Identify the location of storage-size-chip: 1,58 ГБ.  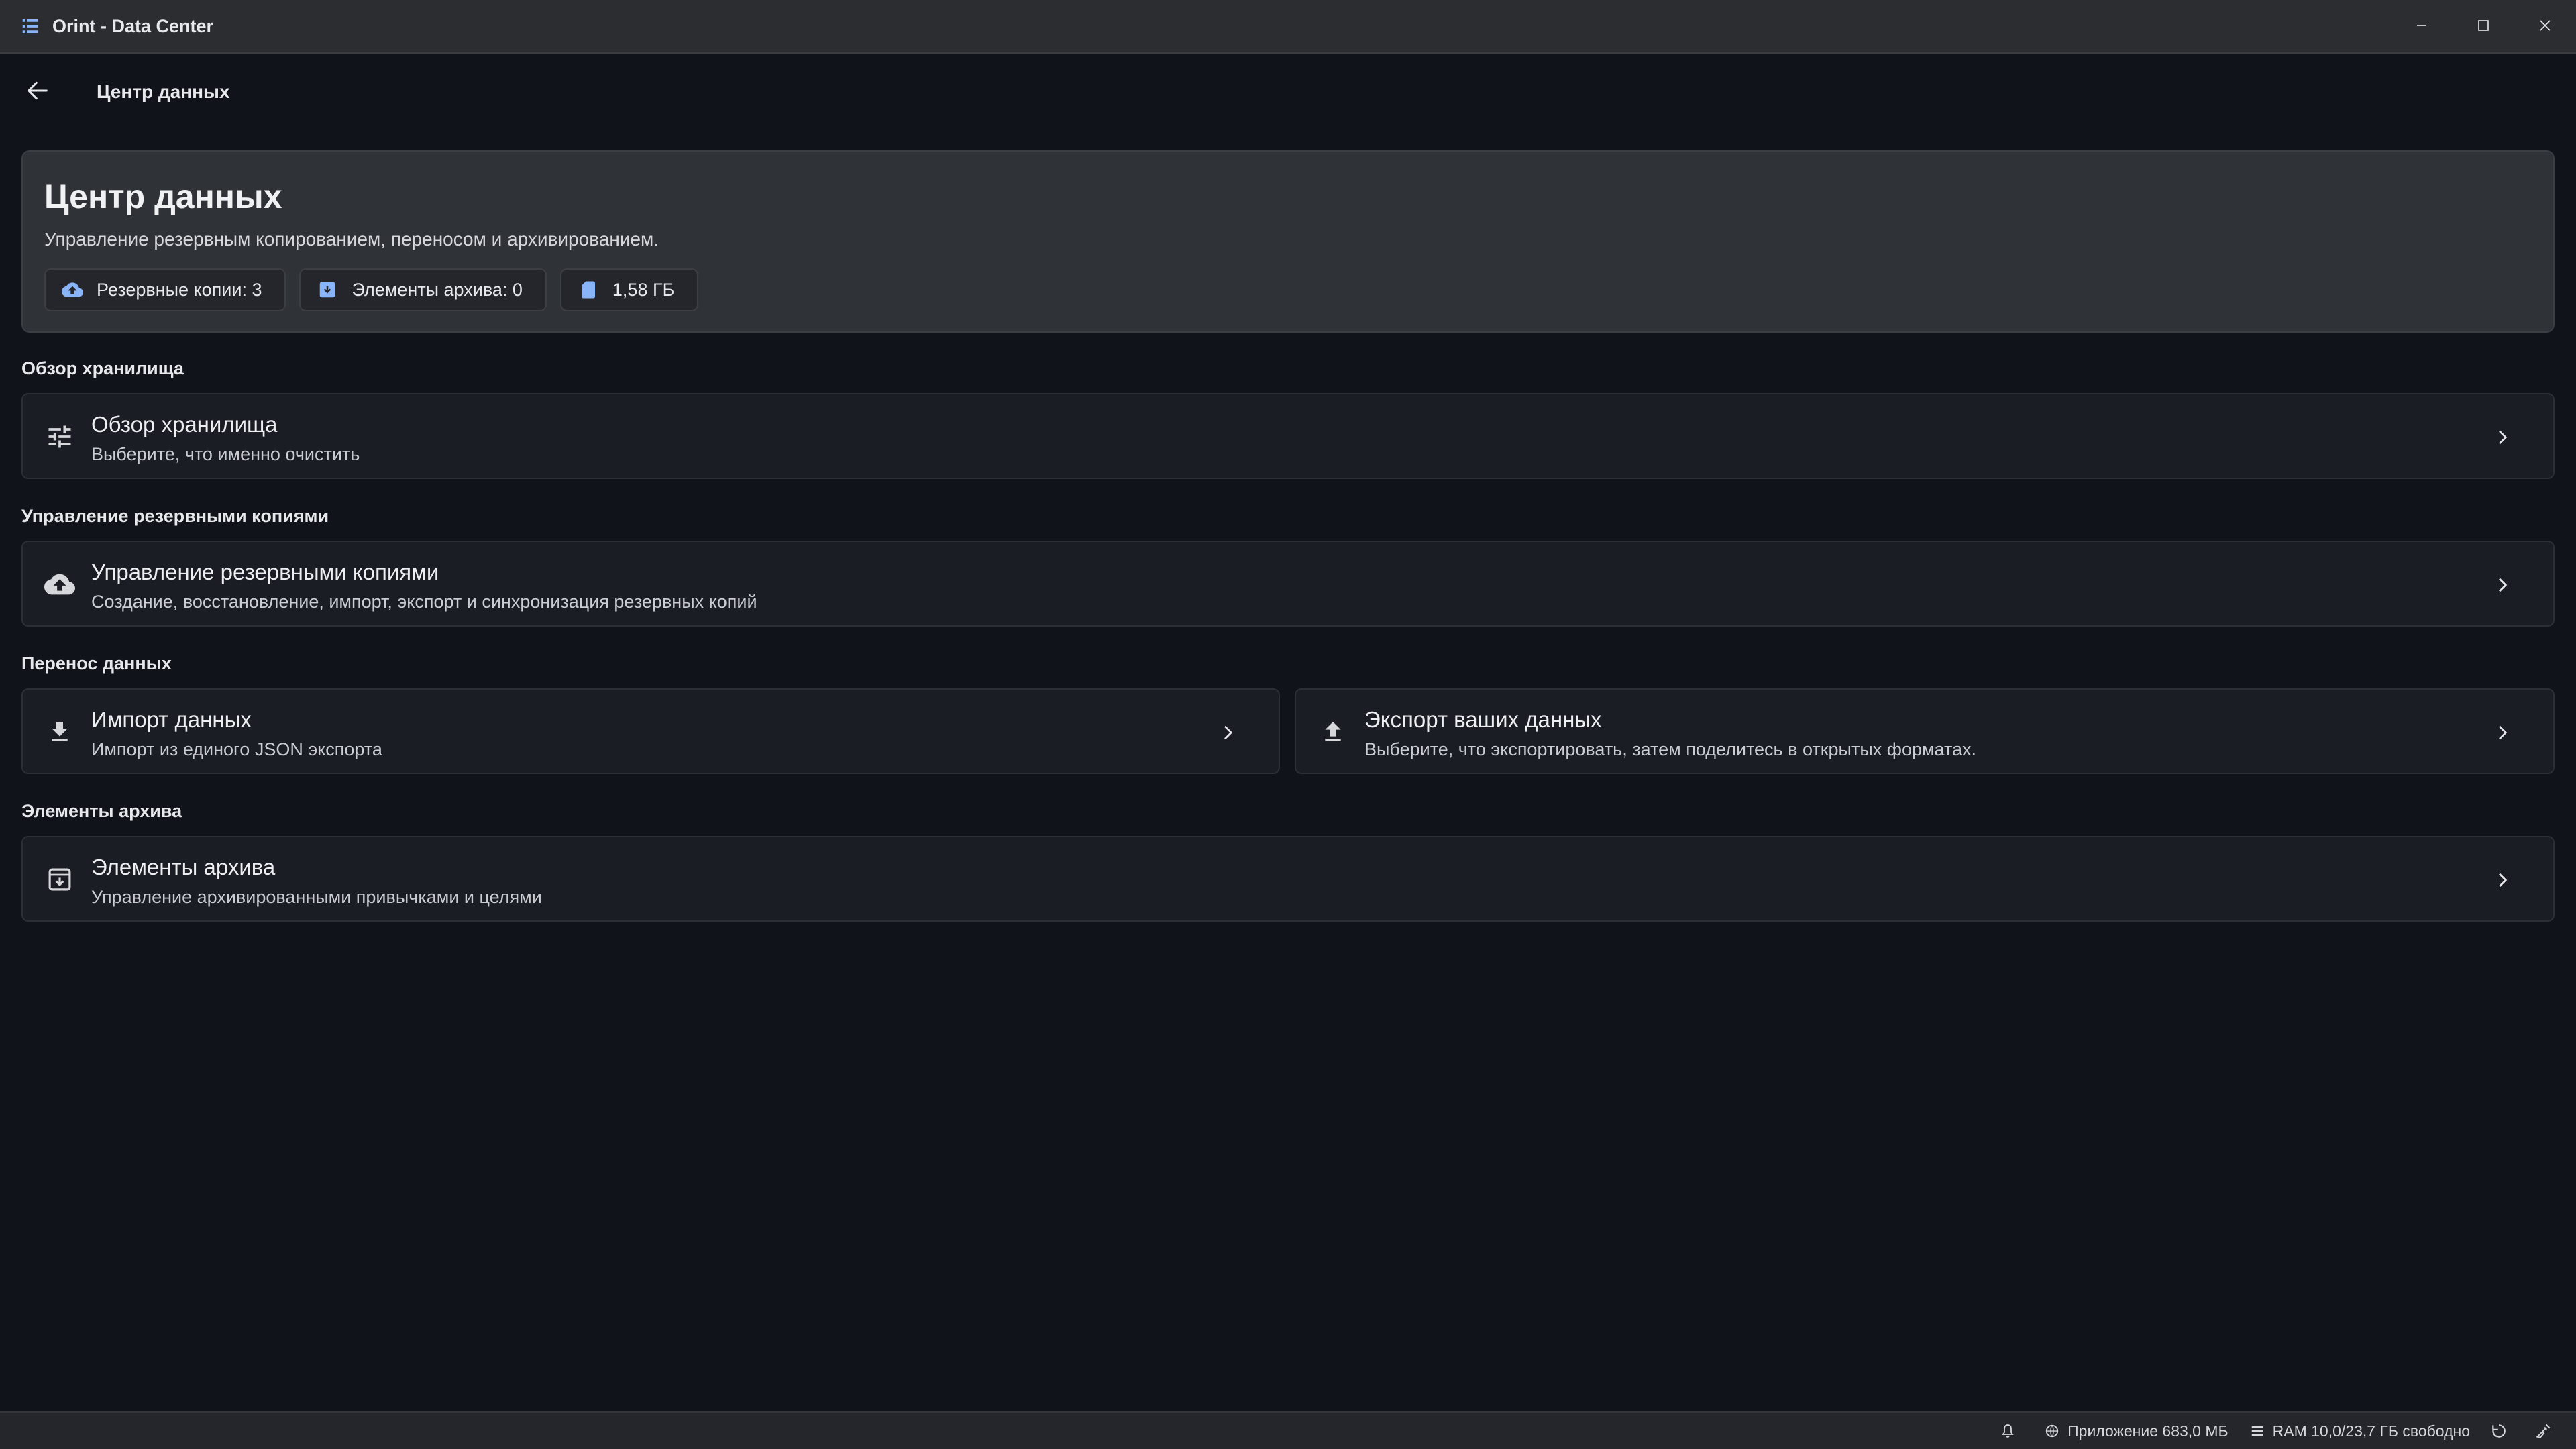
(629, 289).